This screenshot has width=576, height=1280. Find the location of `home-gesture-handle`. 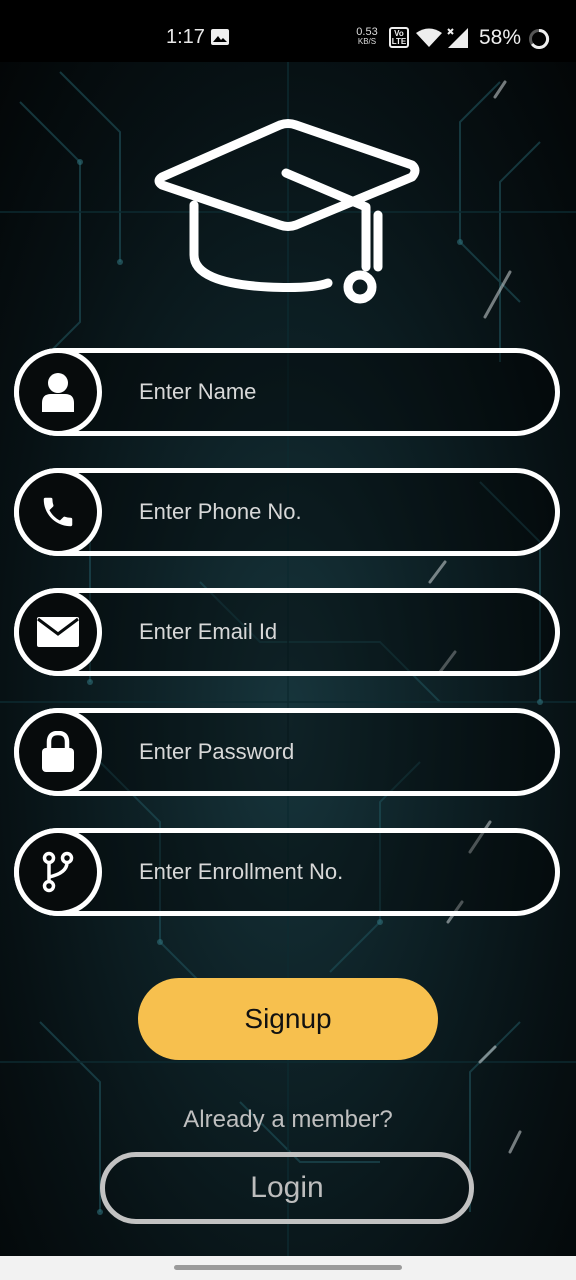

home-gesture-handle is located at coordinates (288, 1267).